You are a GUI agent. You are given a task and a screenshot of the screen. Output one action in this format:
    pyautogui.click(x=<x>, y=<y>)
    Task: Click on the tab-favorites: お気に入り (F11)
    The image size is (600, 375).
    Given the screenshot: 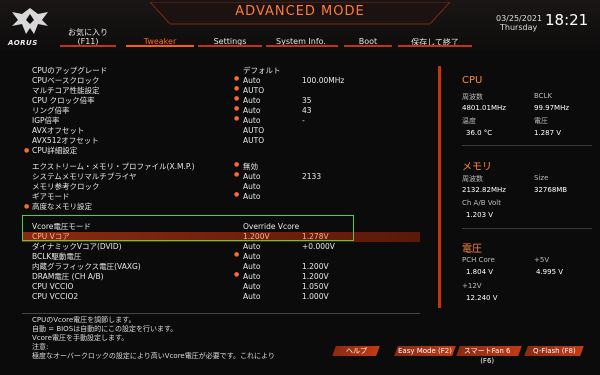 What is the action you would take?
    pyautogui.click(x=88, y=37)
    